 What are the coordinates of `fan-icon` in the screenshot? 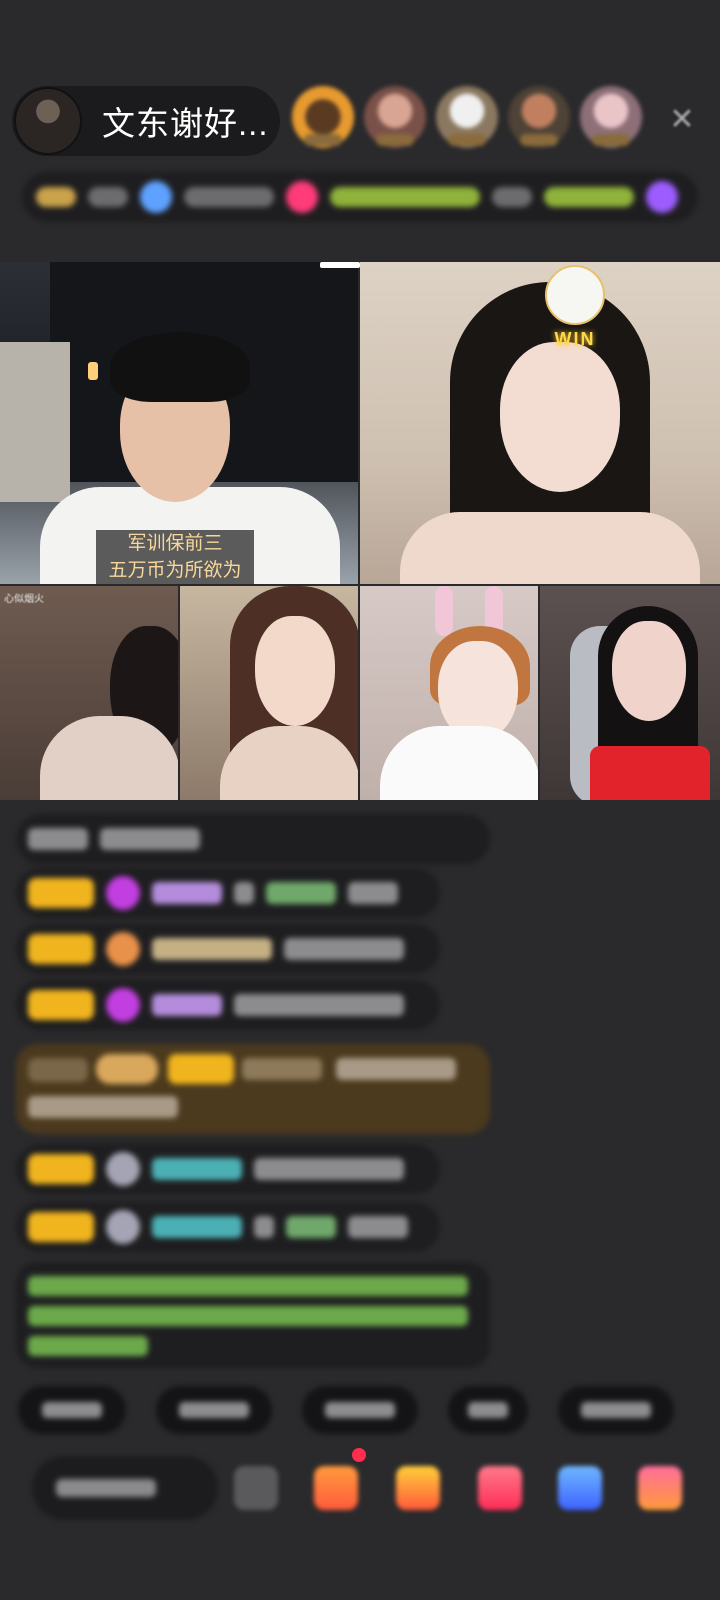 It's located at (123, 949).